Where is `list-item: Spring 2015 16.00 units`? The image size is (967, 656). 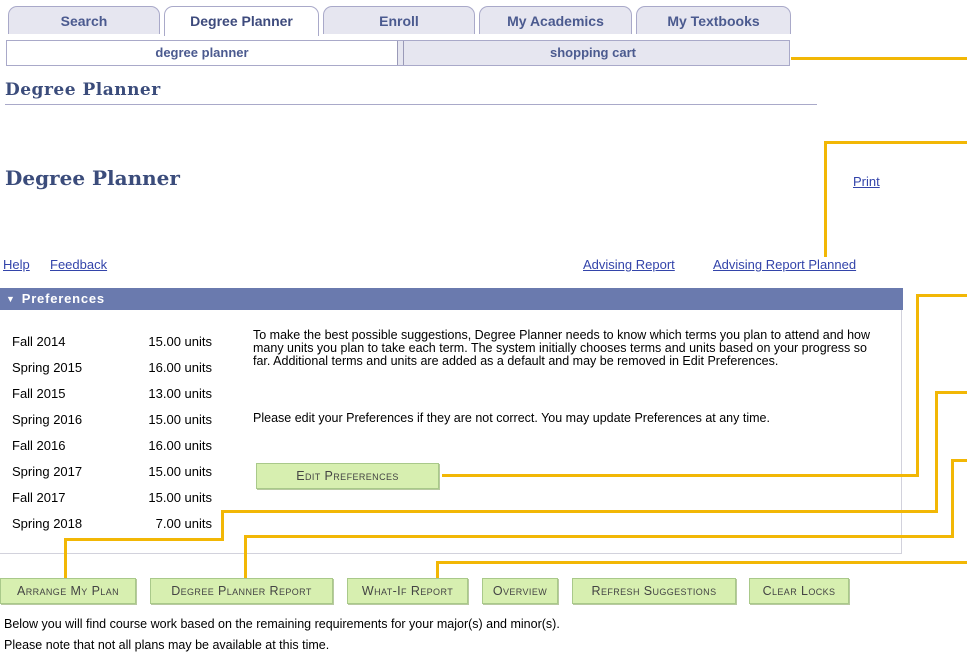 list-item: Spring 2015 16.00 units is located at coordinates (112, 368).